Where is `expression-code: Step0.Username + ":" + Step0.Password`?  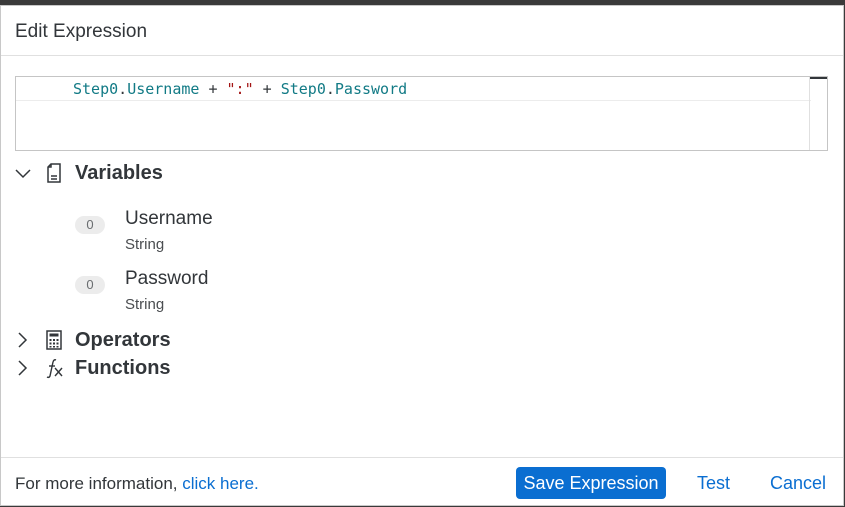 expression-code: Step0.Username + ":" + Step0.Password is located at coordinates (240, 89).